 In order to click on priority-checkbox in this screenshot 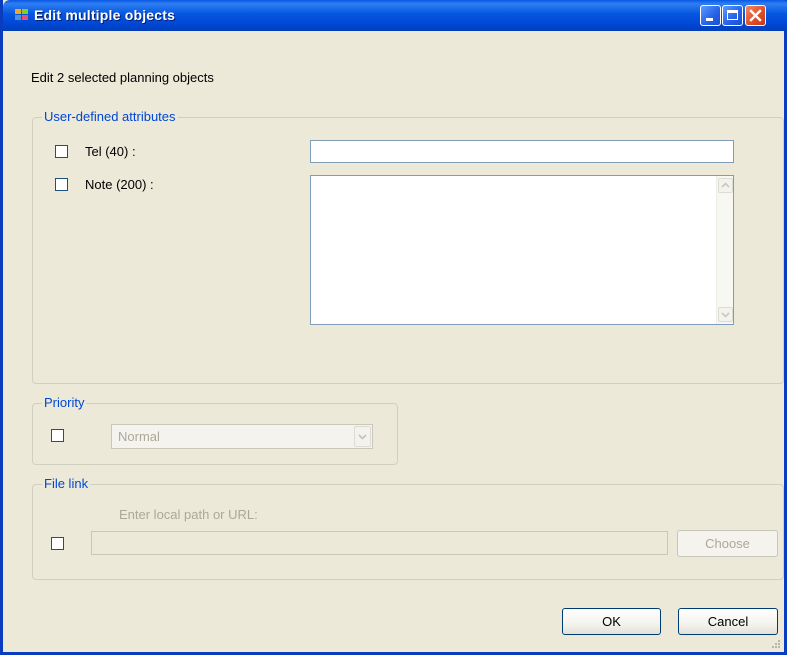, I will do `click(57, 435)`.